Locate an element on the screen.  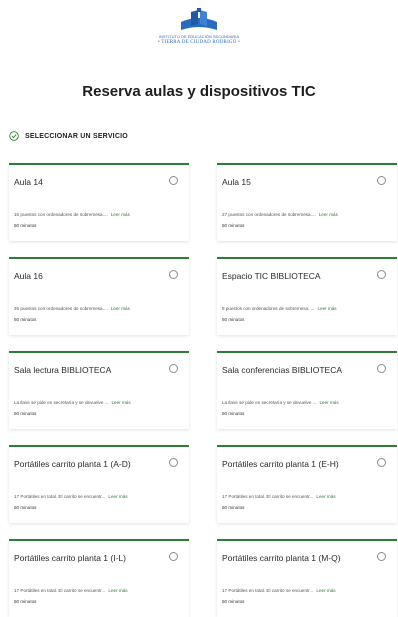
service-name: Portátiles carrito planta 1 (I-L) is located at coordinates (70, 558).